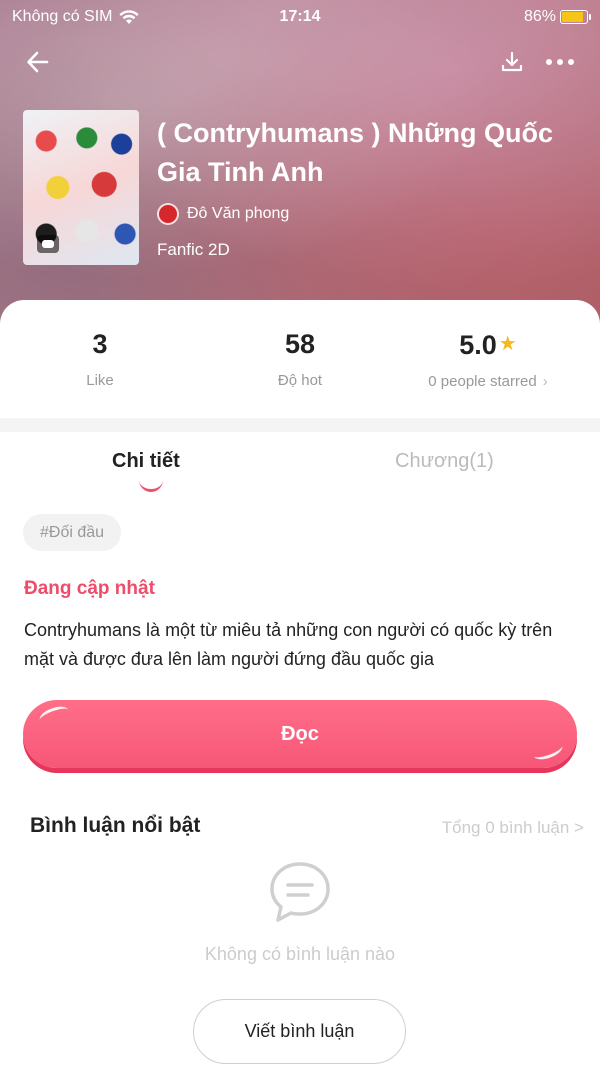  I want to click on rating-value-row: 5.0 ★, so click(488, 344).